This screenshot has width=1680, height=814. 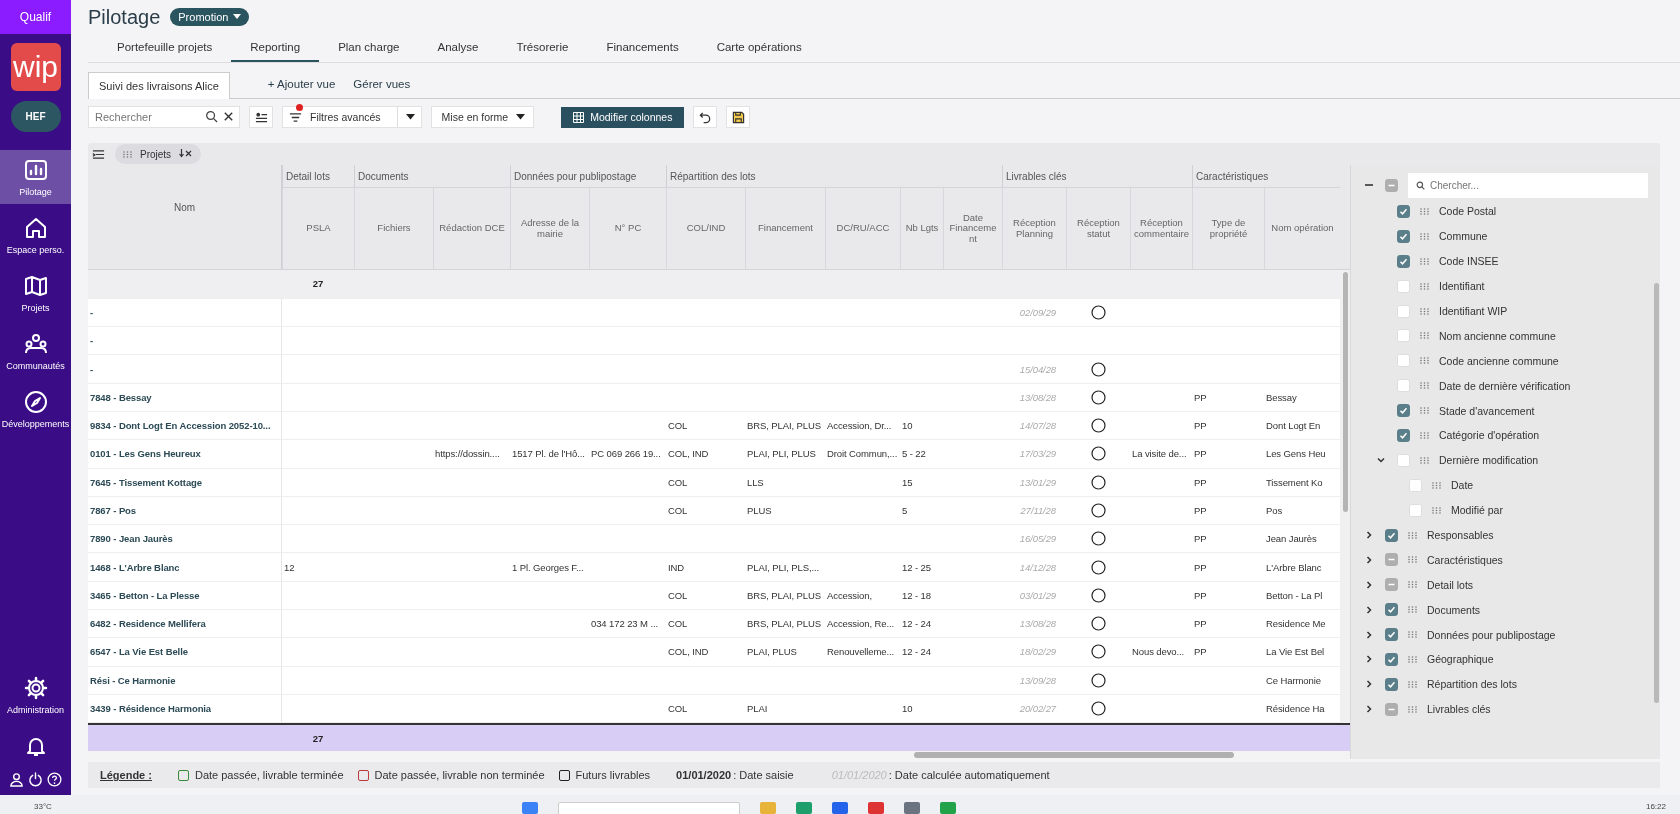 What do you see at coordinates (185, 623) in the screenshot?
I see `project-name: 6482 - Residence Mellifera` at bounding box center [185, 623].